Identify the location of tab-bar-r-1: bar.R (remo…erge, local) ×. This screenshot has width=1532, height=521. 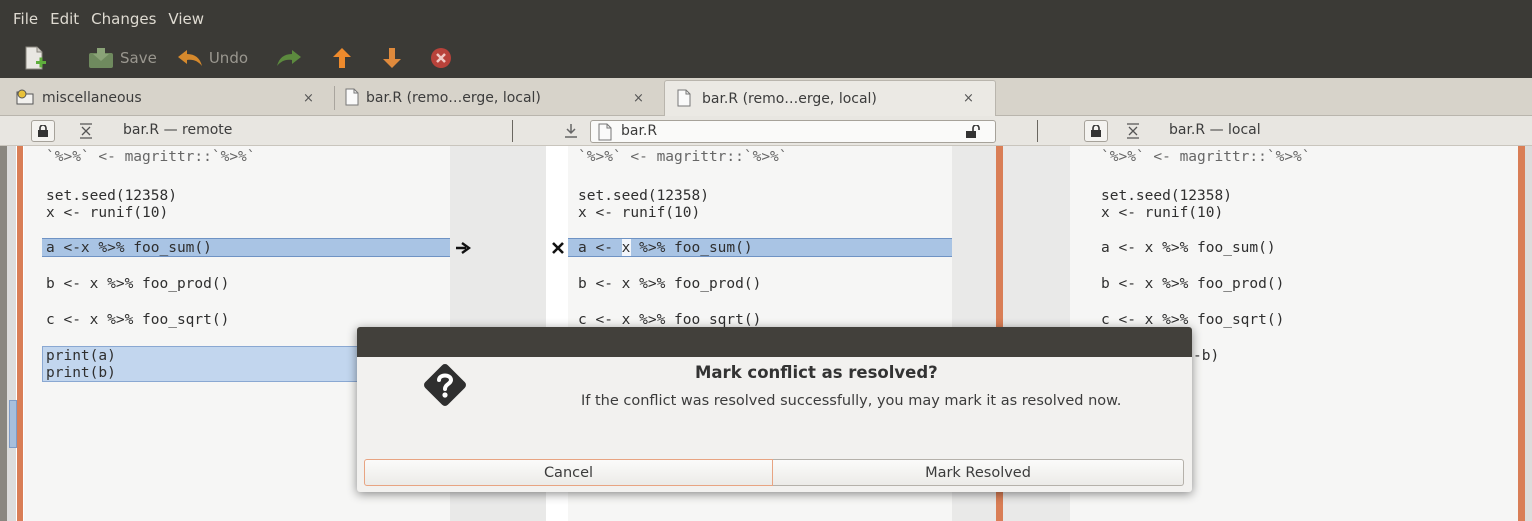
(499, 98).